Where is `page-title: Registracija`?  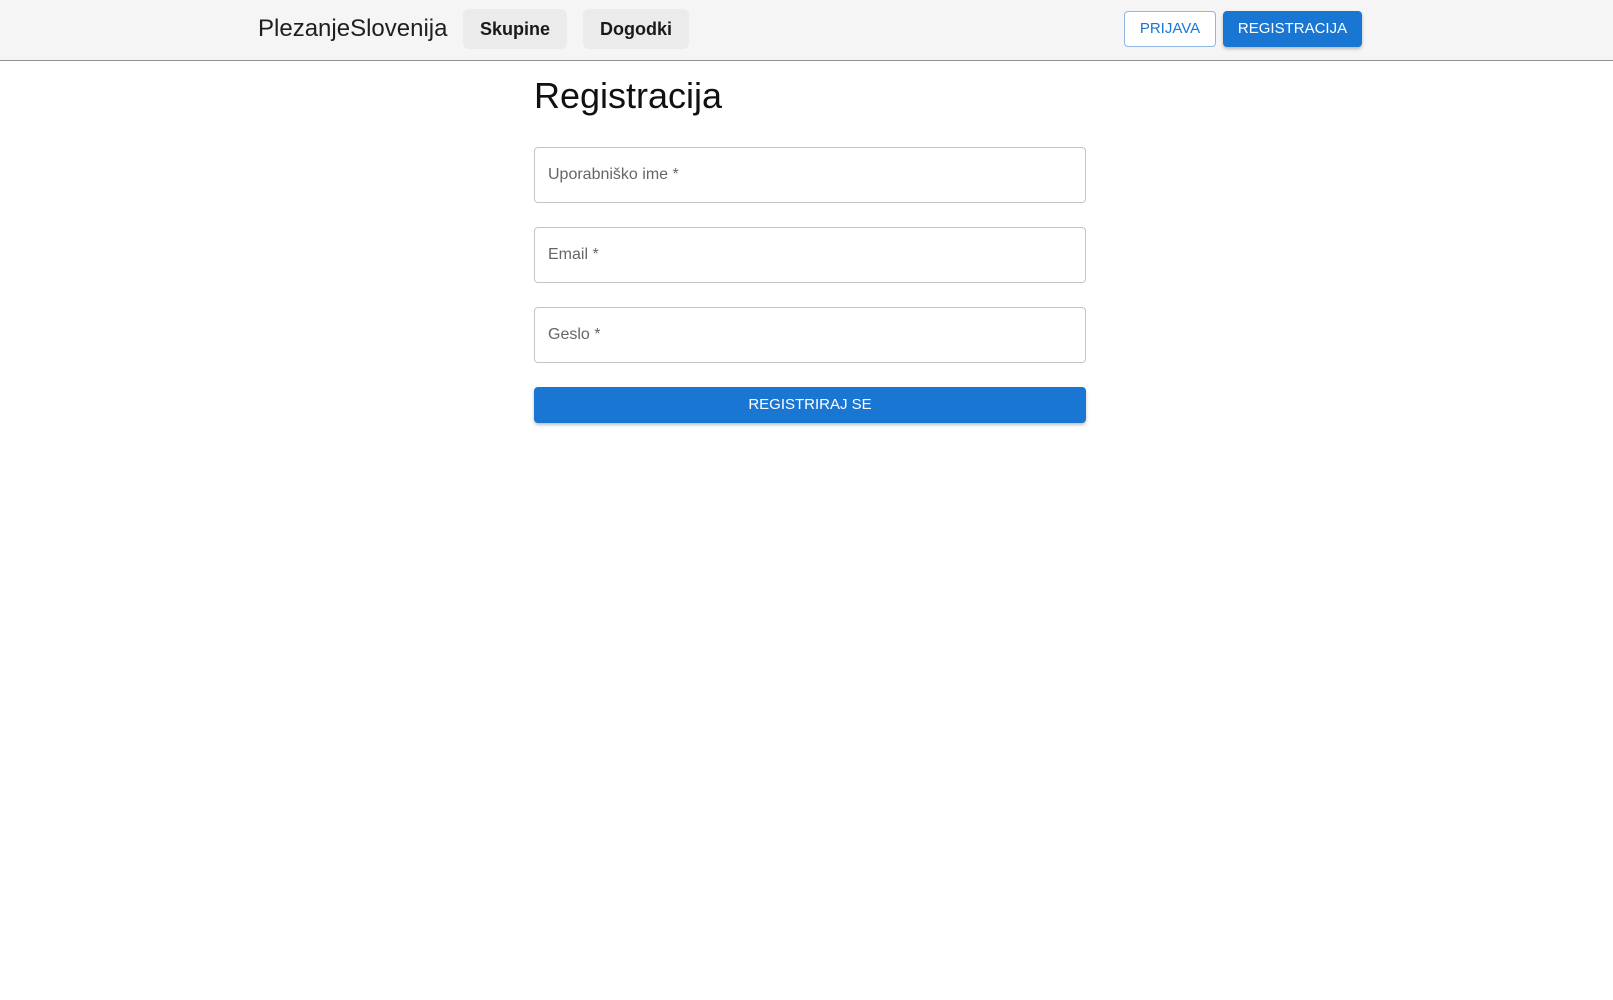
page-title: Registracija is located at coordinates (628, 95).